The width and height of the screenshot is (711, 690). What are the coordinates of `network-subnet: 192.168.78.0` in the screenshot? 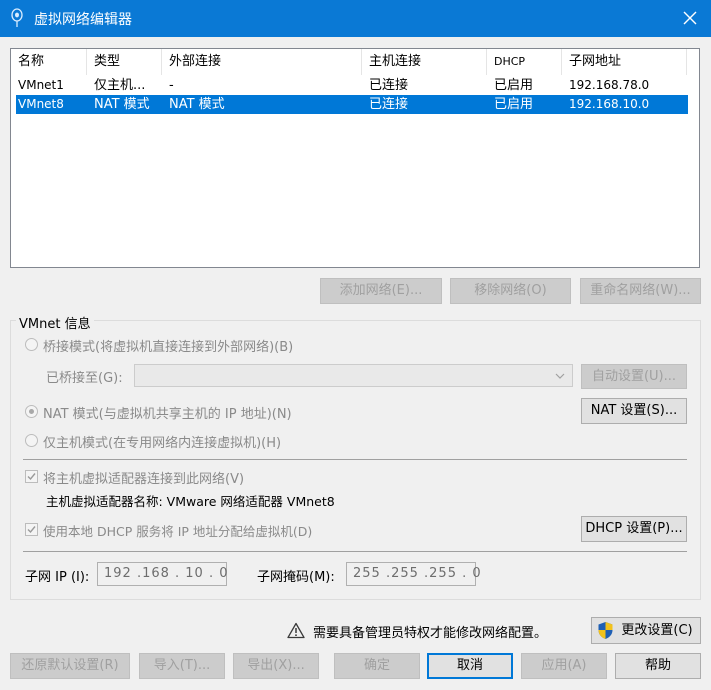 It's located at (609, 85).